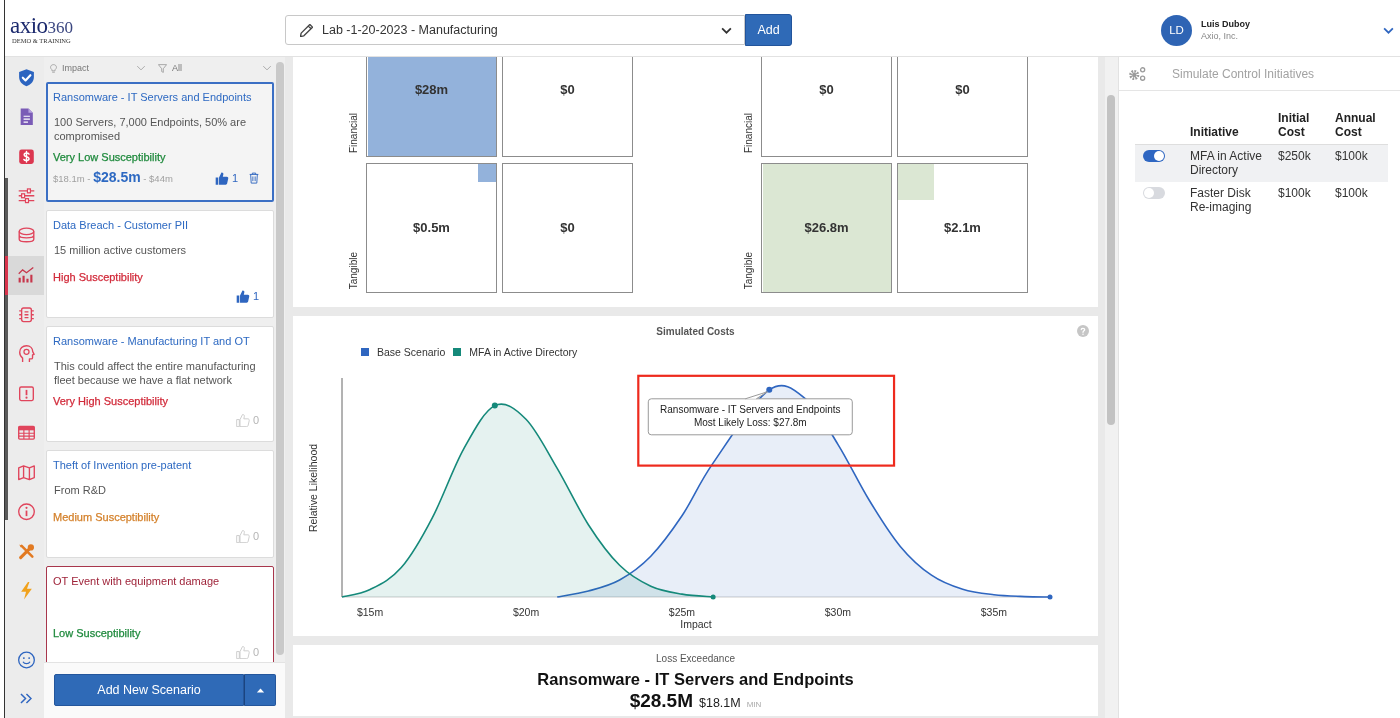 Image resolution: width=1400 pixels, height=718 pixels. What do you see at coordinates (26, 698) in the screenshot?
I see `double-chevron-icon` at bounding box center [26, 698].